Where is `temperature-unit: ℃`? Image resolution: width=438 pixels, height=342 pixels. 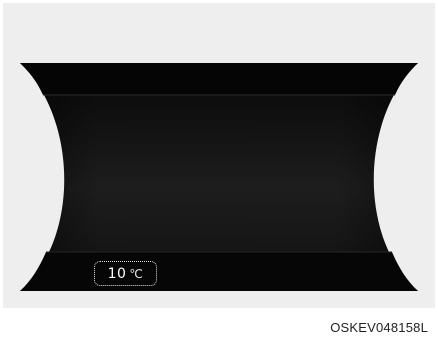 temperature-unit: ℃ is located at coordinates (136, 273).